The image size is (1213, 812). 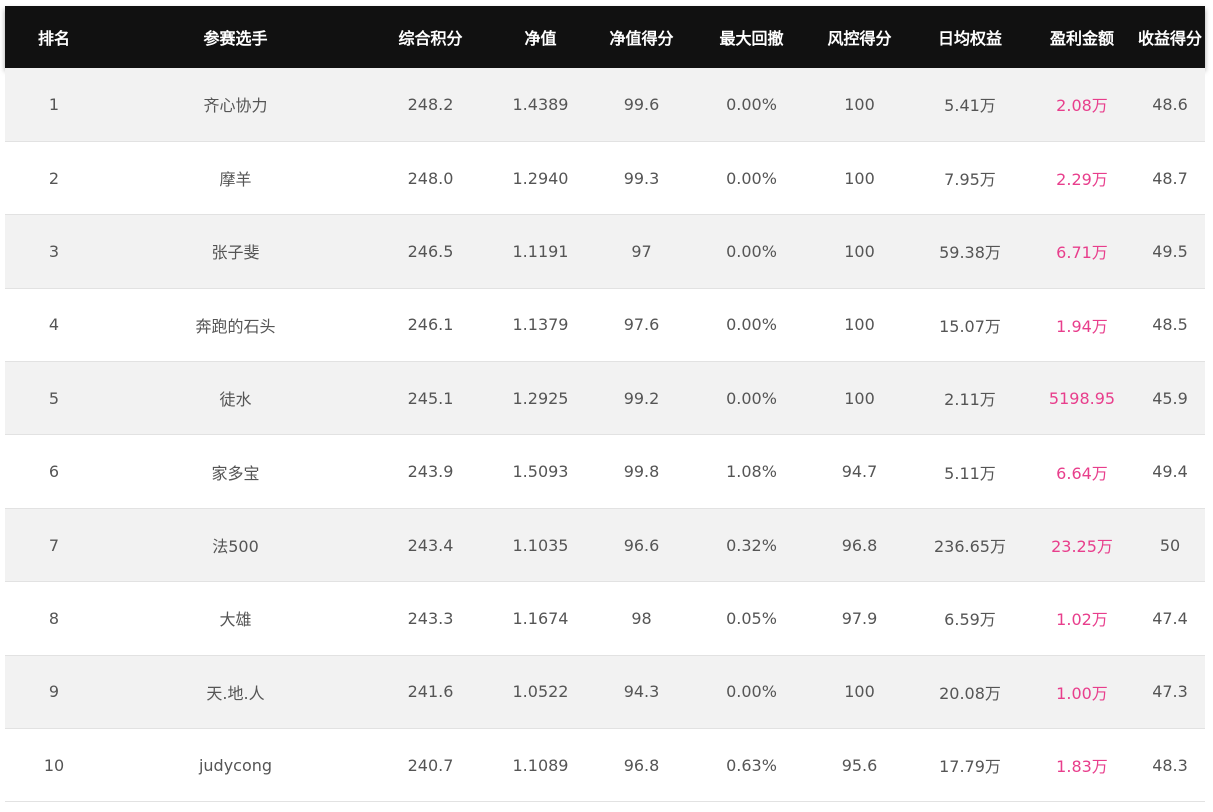 What do you see at coordinates (1170, 618) in the screenshot?
I see `cell-return-score: 47.4` at bounding box center [1170, 618].